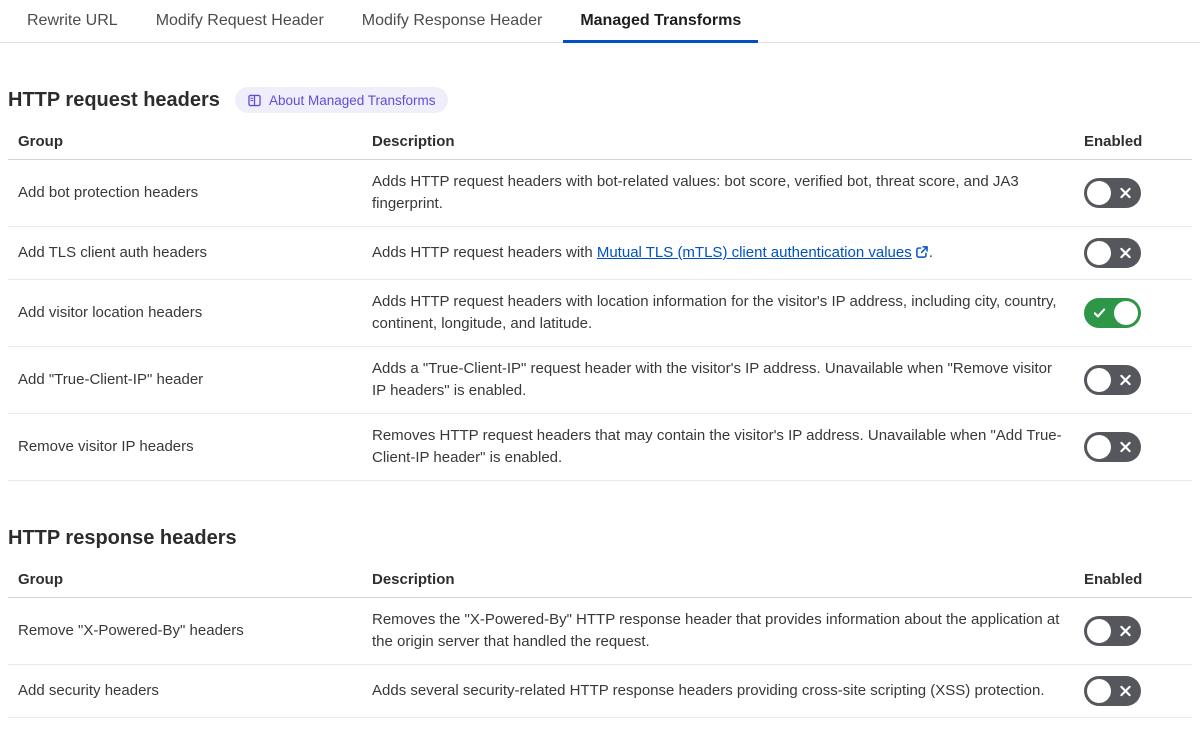 This screenshot has width=1200, height=742. Describe the element at coordinates (190, 380) in the screenshot. I see `group-cell: Add "True-Client-IP" header` at that location.